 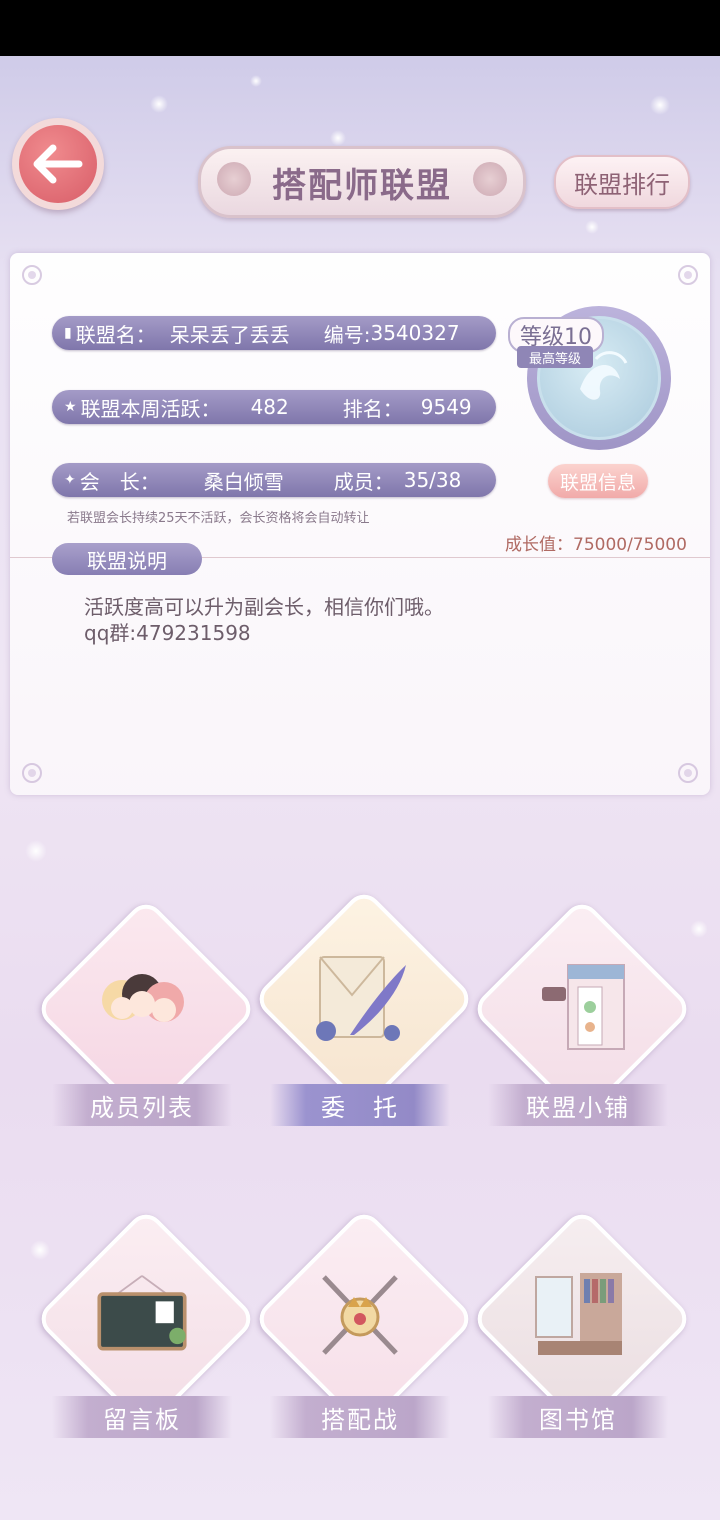 What do you see at coordinates (70, 480) in the screenshot?
I see `sparkle-icon: ✦` at bounding box center [70, 480].